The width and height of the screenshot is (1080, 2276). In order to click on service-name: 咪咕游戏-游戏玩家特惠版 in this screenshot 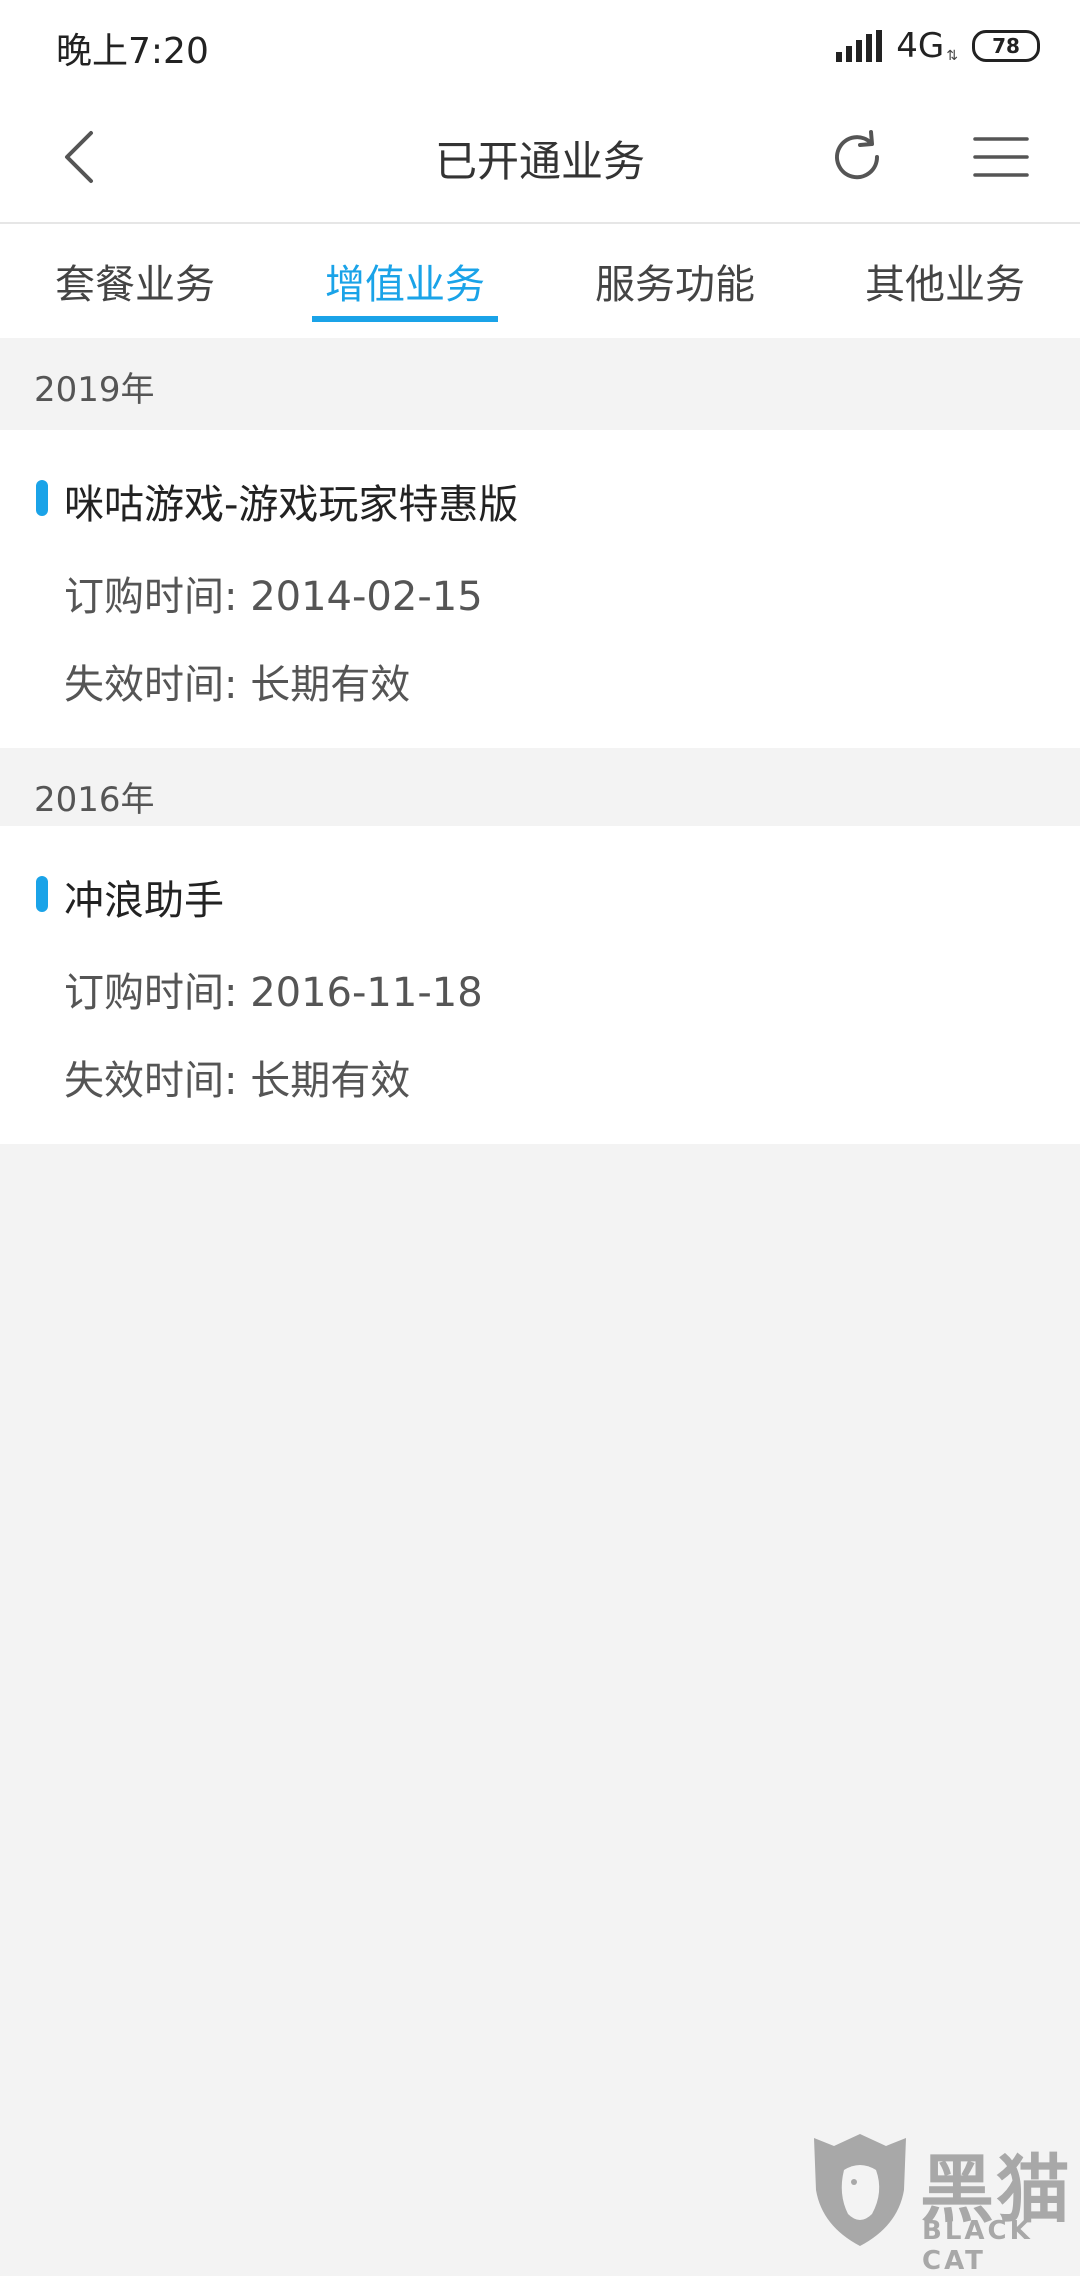, I will do `click(291, 505)`.